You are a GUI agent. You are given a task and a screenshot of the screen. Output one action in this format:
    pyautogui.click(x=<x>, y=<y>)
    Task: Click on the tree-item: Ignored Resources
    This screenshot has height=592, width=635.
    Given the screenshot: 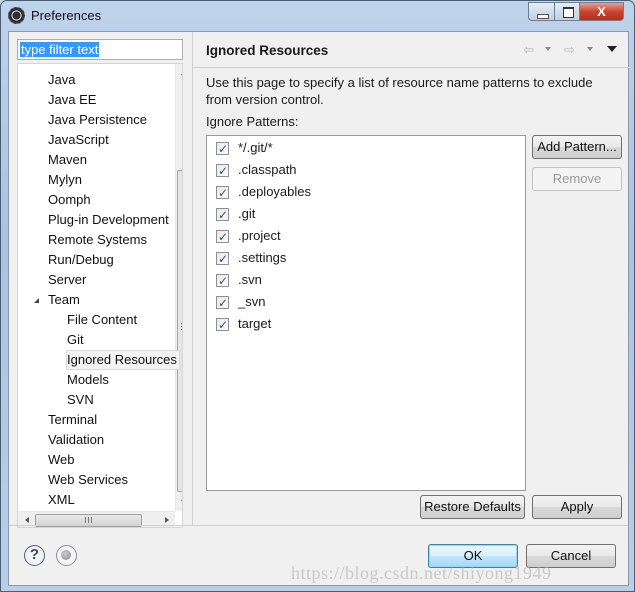 What is the action you would take?
    pyautogui.click(x=123, y=360)
    